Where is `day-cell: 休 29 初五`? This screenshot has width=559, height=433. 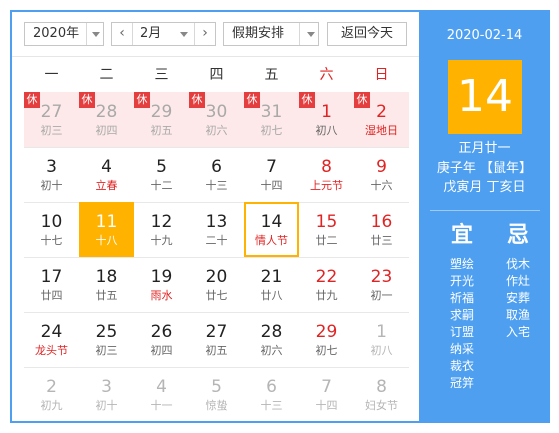
day-cell: 休 29 初五 is located at coordinates (161, 119).